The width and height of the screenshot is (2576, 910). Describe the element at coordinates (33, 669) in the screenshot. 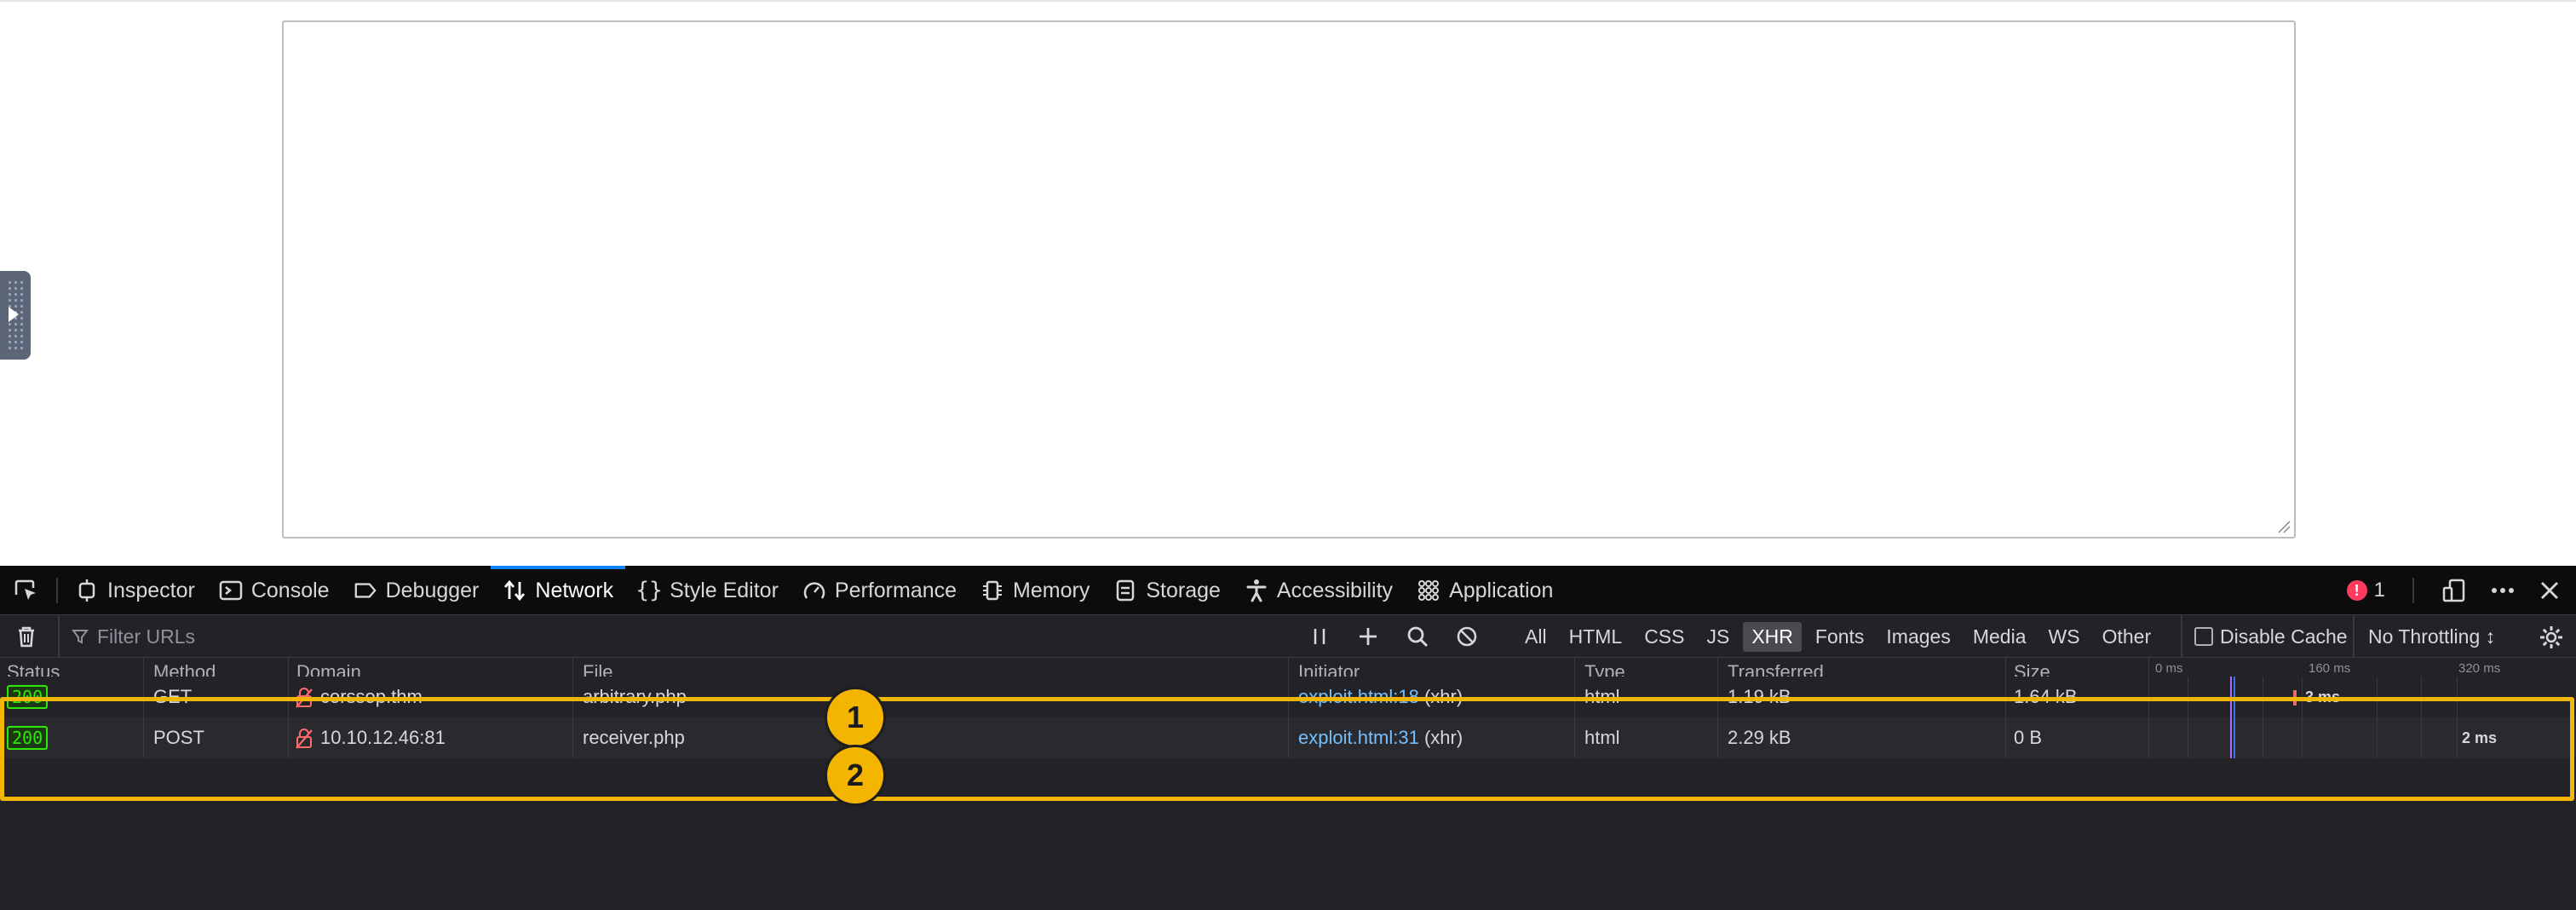

I see `column-status: Status` at that location.